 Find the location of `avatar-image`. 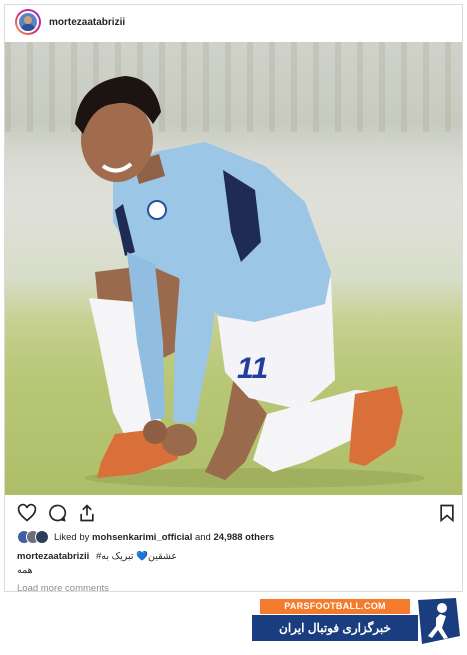

avatar-image is located at coordinates (28, 22).